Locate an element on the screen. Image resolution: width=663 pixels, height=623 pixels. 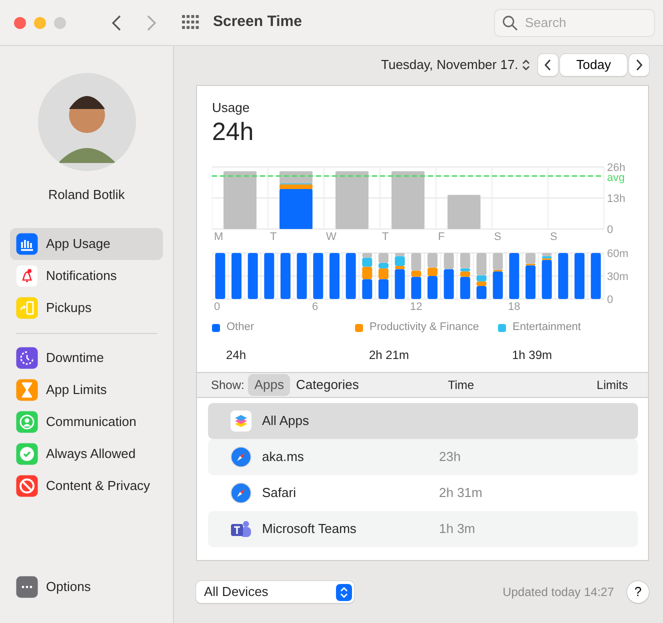
clock-icon is located at coordinates (27, 357).